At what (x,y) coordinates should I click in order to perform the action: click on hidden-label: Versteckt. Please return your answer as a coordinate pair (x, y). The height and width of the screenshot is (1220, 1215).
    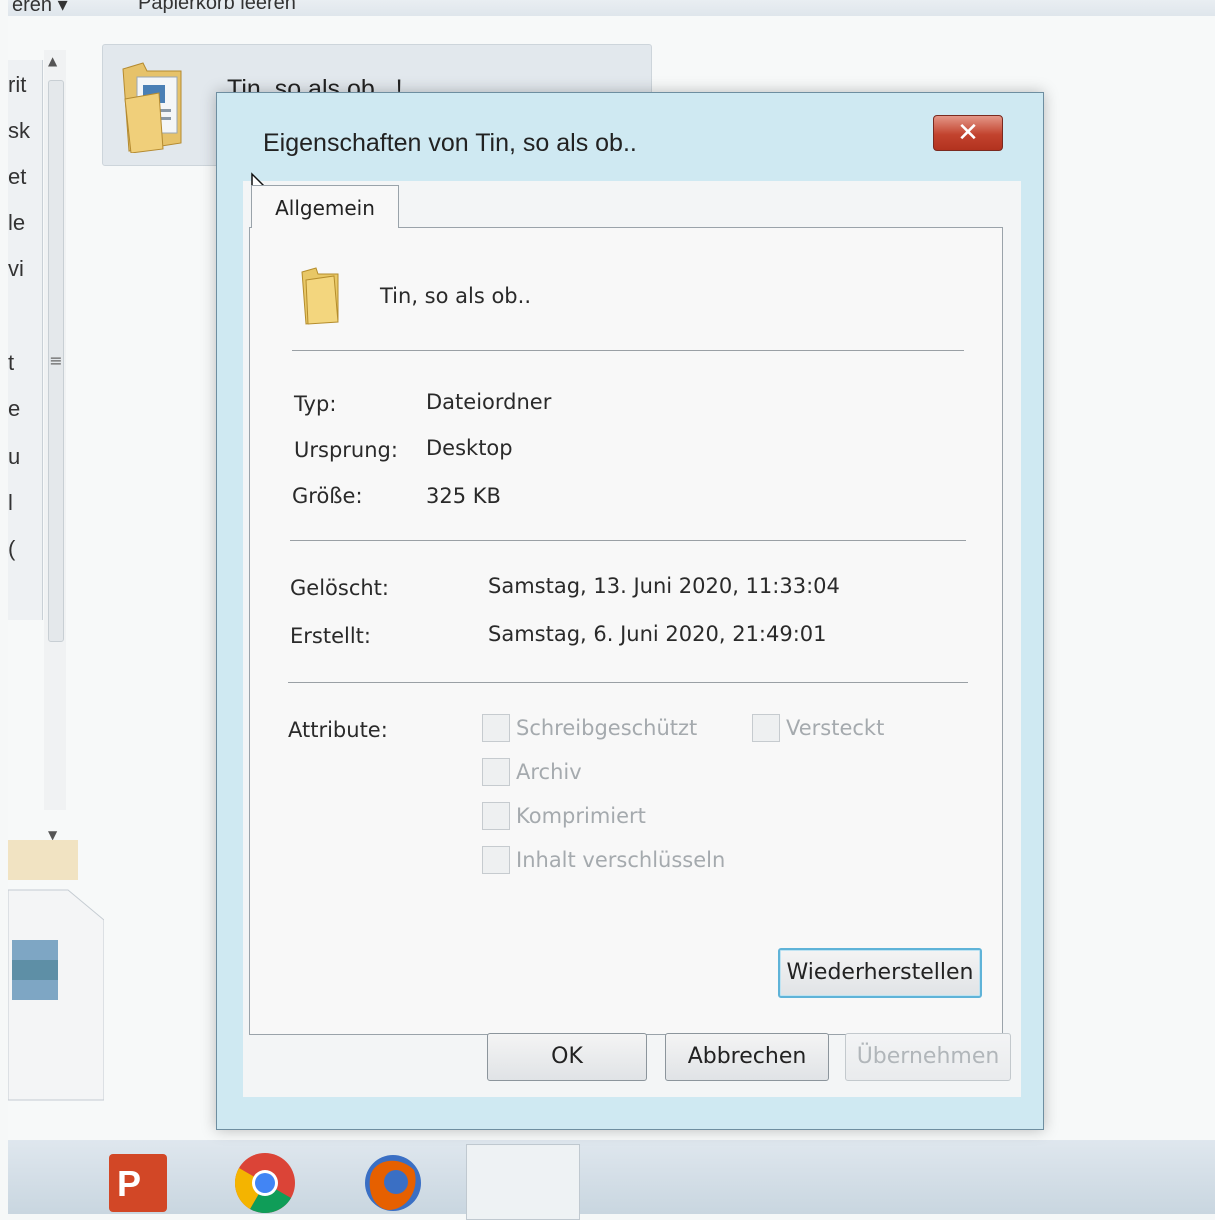
    Looking at the image, I should click on (835, 728).